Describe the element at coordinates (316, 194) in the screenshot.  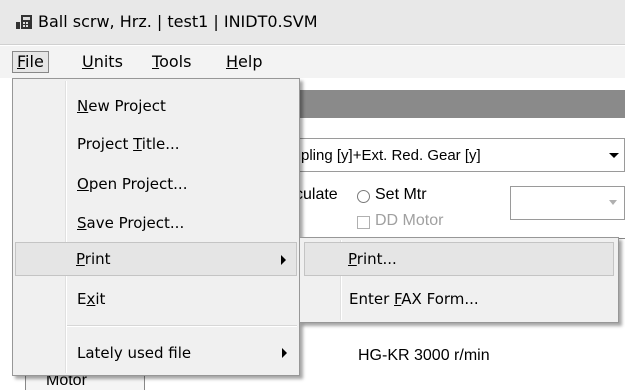
I see `calculate-label: culate` at that location.